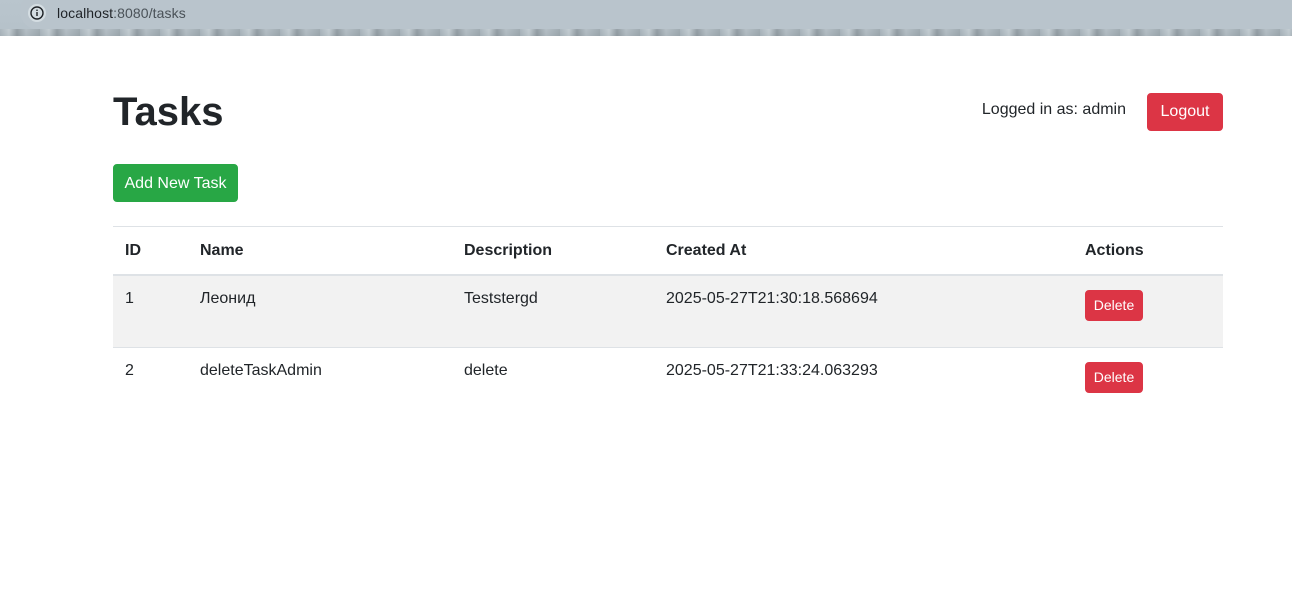 The image size is (1292, 609). What do you see at coordinates (149, 13) in the screenshot?
I see `url-path: :8080/tasks` at bounding box center [149, 13].